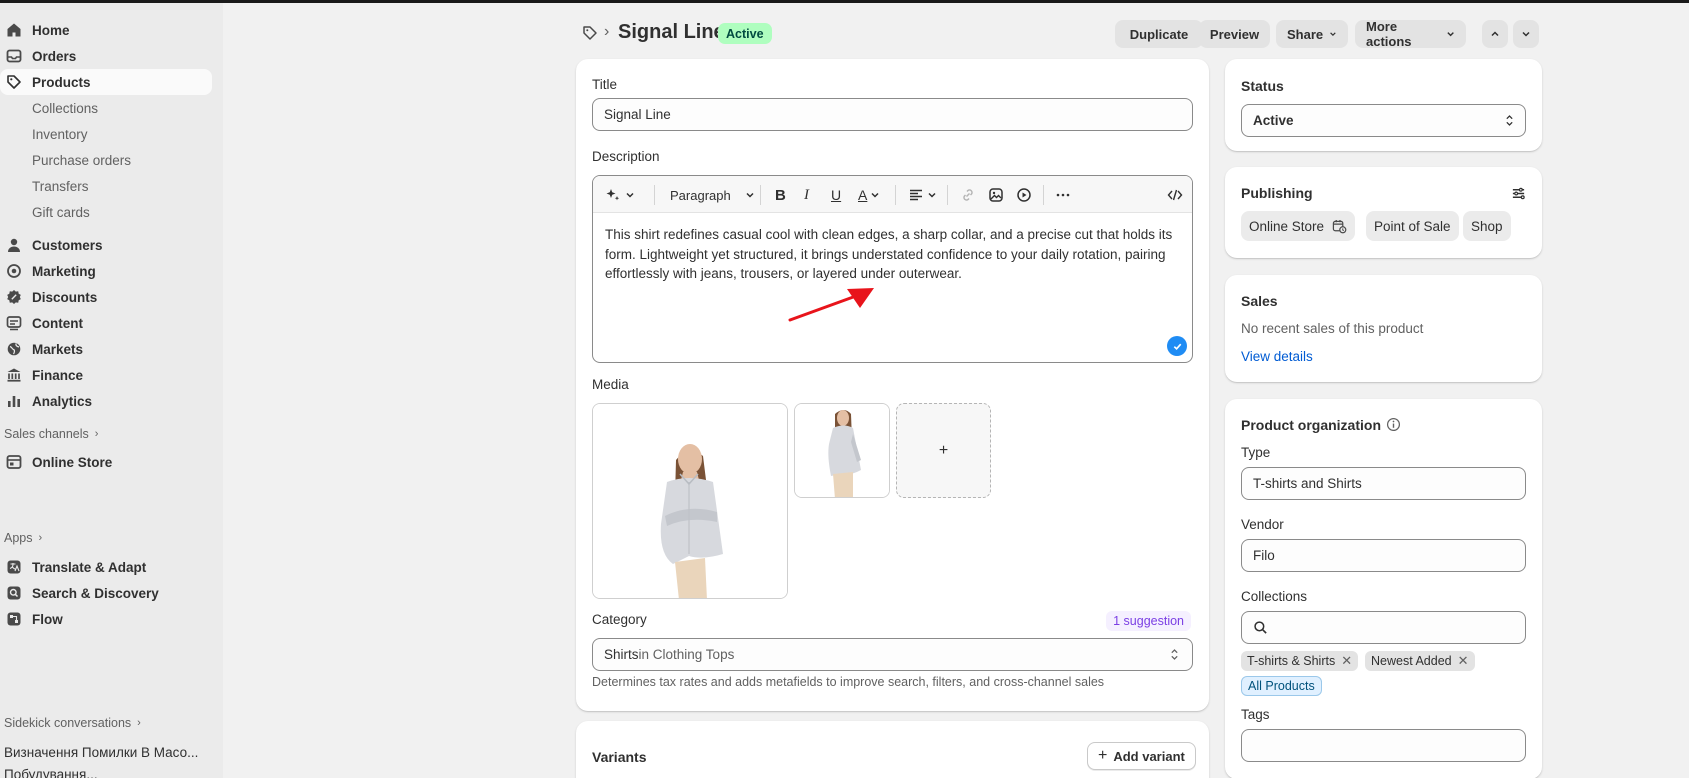 The height and width of the screenshot is (778, 1689). I want to click on suggested-collection-tag: All Products, so click(1281, 686).